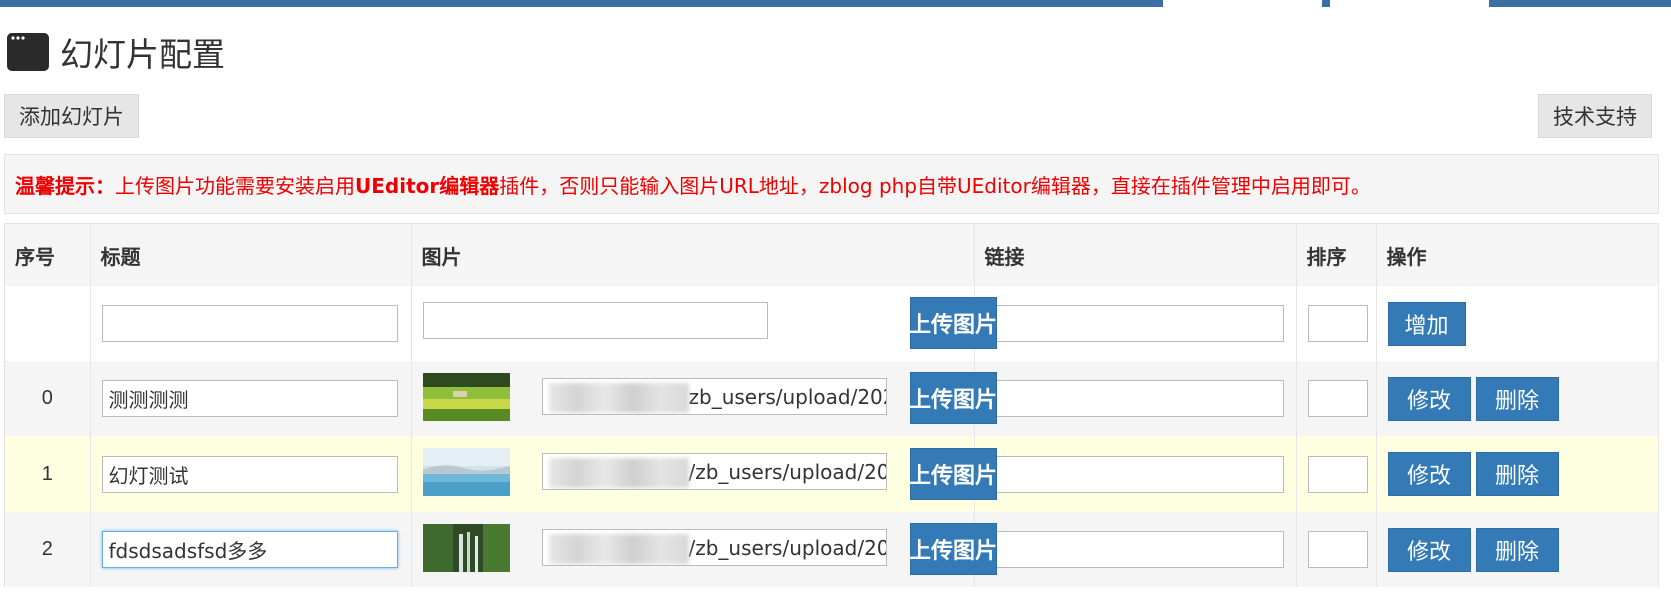 This screenshot has height=600, width=1671. I want to click on waterfall-thumb, so click(466, 548).